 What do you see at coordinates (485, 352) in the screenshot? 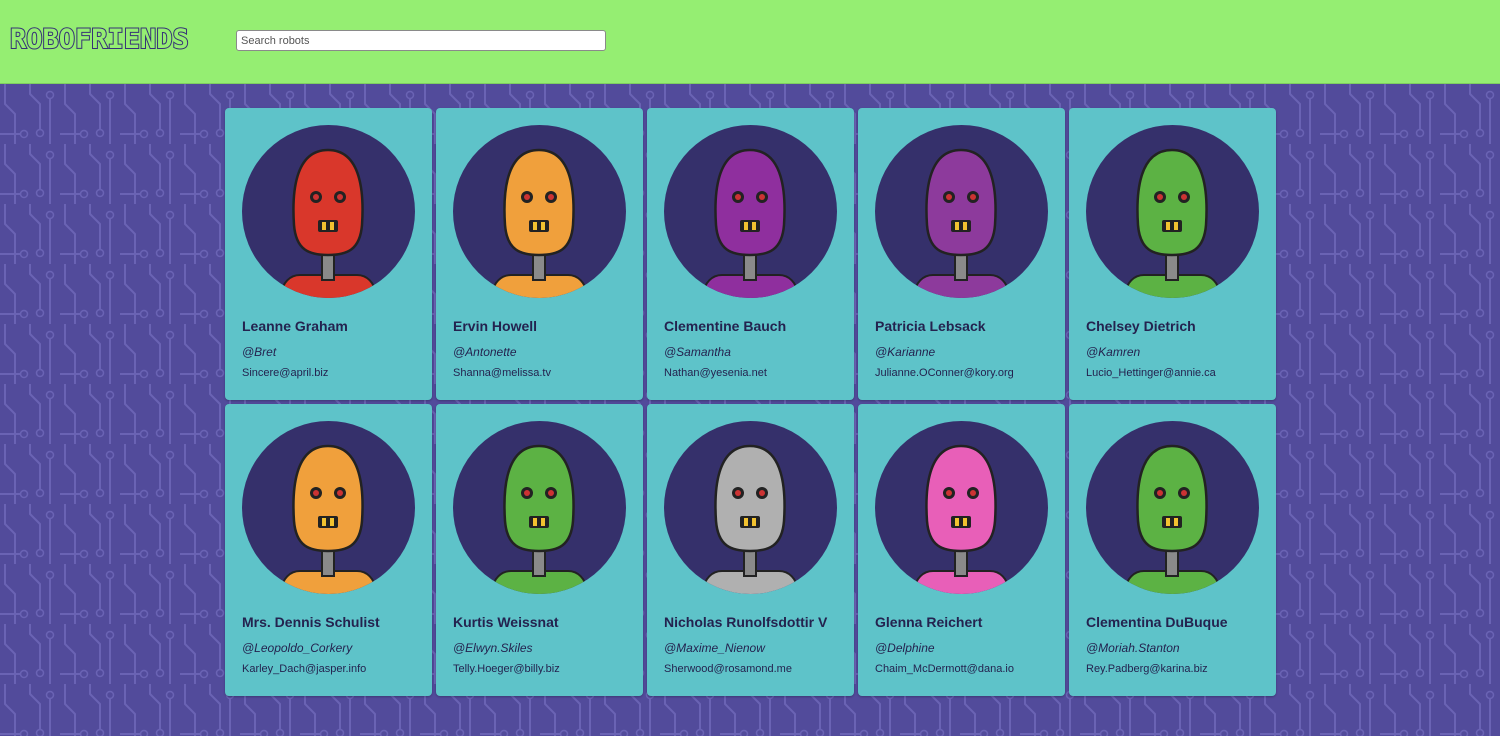
I see `robot-username: @Antonette` at bounding box center [485, 352].